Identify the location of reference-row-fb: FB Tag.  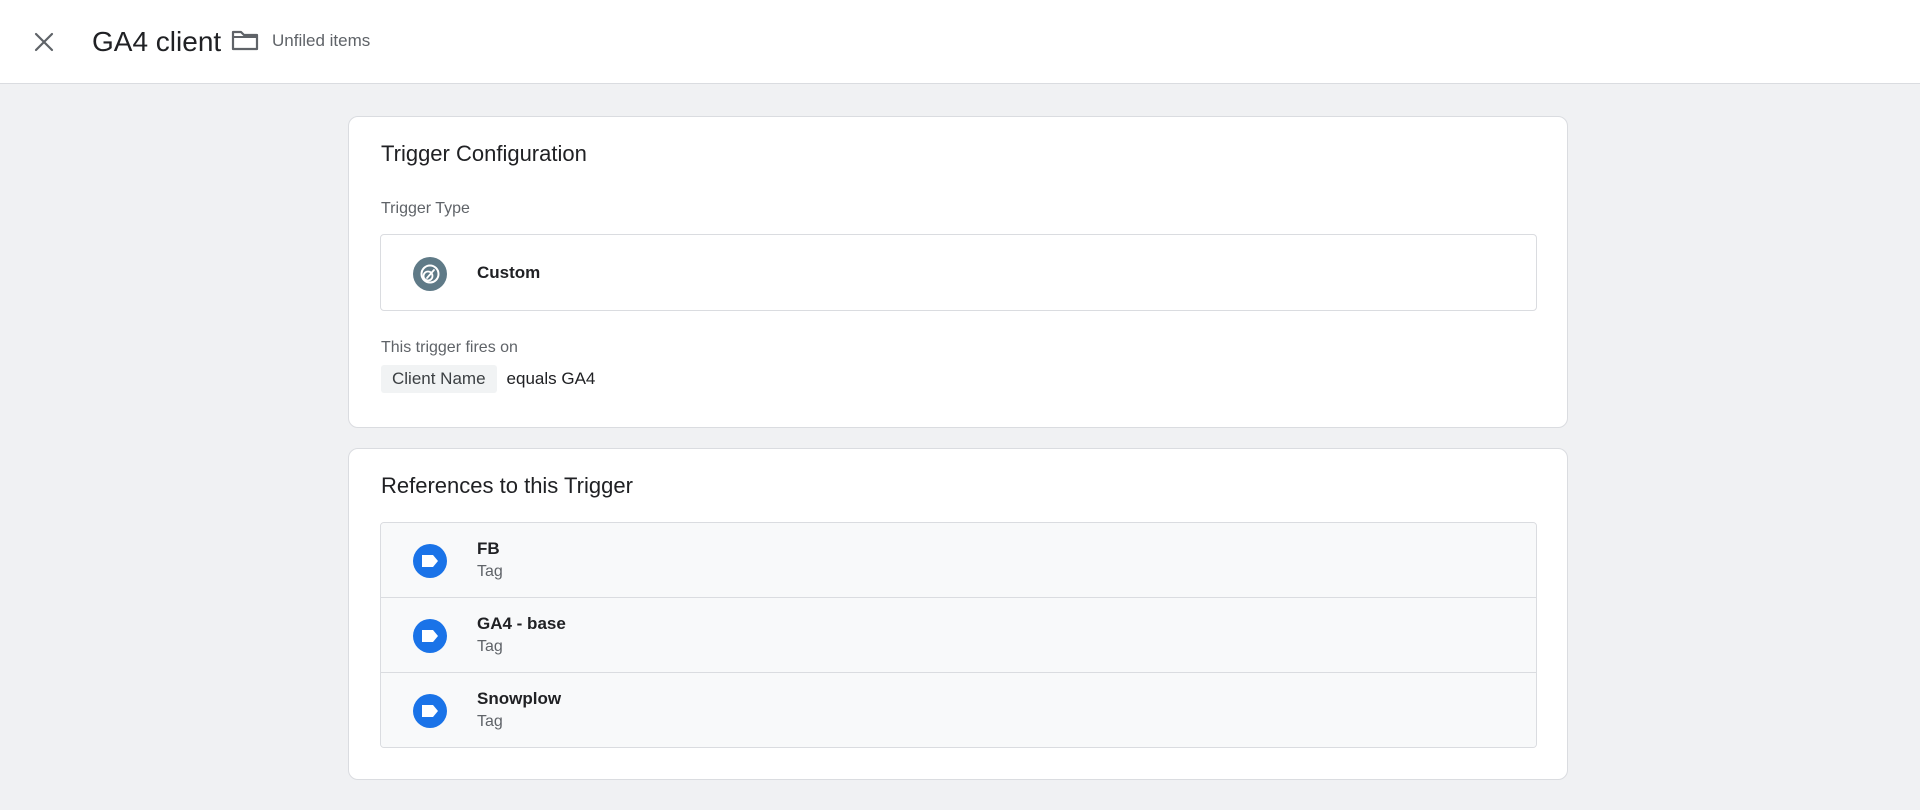
(958, 560).